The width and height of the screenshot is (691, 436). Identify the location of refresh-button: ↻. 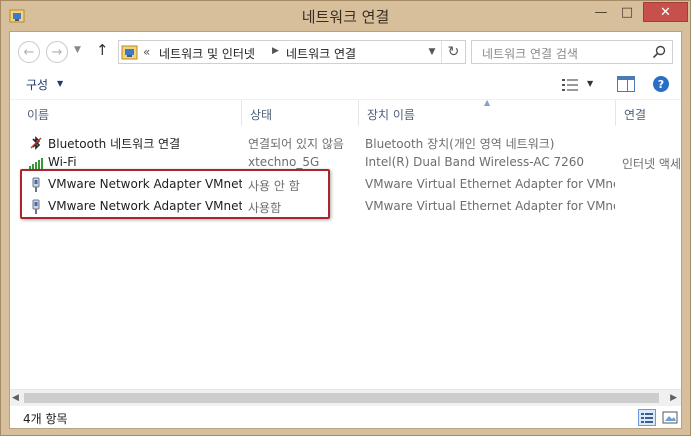
(453, 52).